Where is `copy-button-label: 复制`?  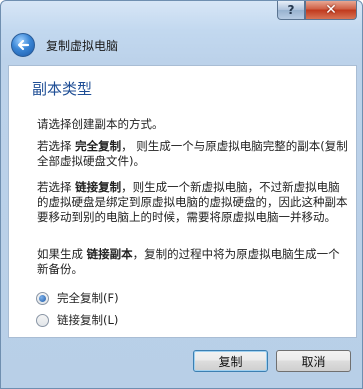
copy-button-label: 复制 is located at coordinates (230, 361).